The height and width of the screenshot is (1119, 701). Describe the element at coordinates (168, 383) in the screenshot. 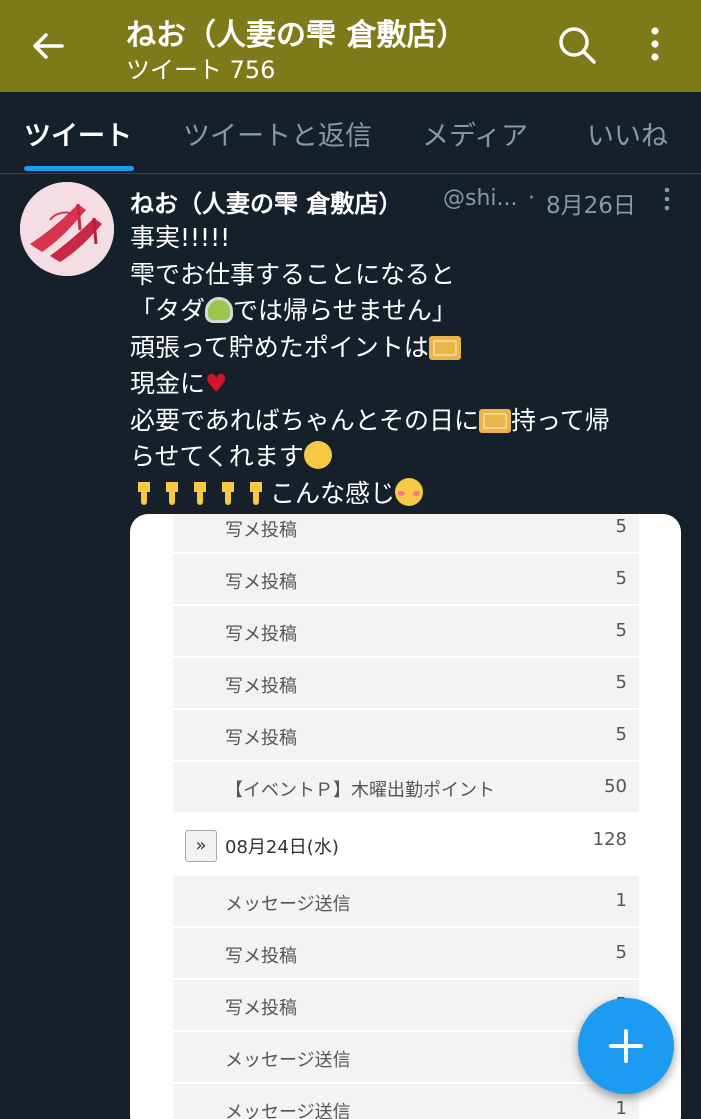

I see `tweet-text-fragment: 現金に` at that location.